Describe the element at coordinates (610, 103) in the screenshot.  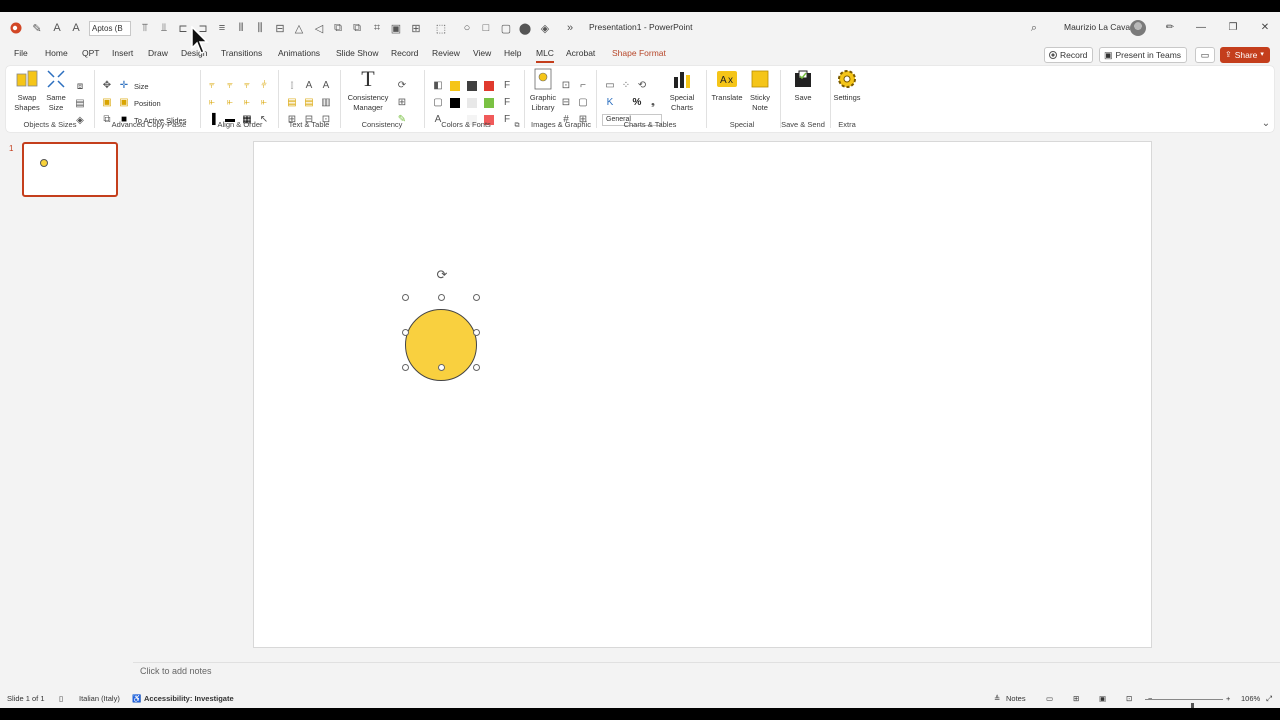
I see `chart-k-icon: K` at that location.